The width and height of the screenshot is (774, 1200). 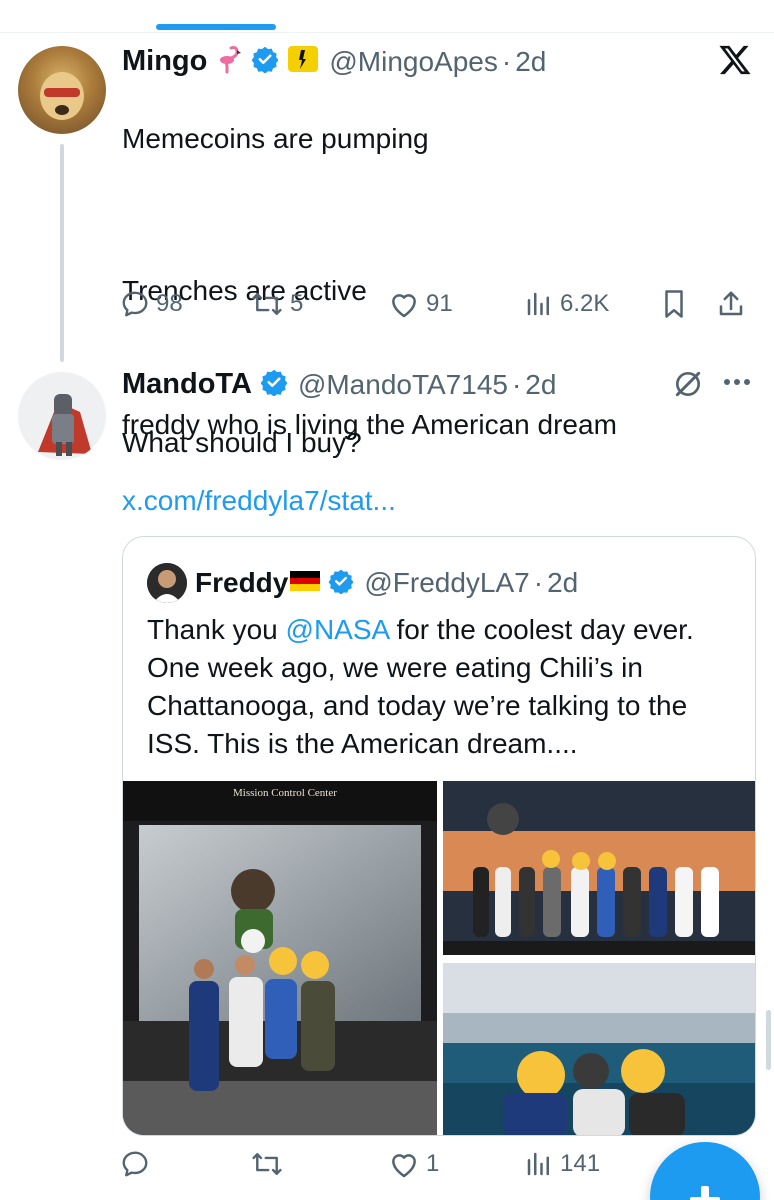 I want to click on like-button: 1, so click(x=413, y=1164).